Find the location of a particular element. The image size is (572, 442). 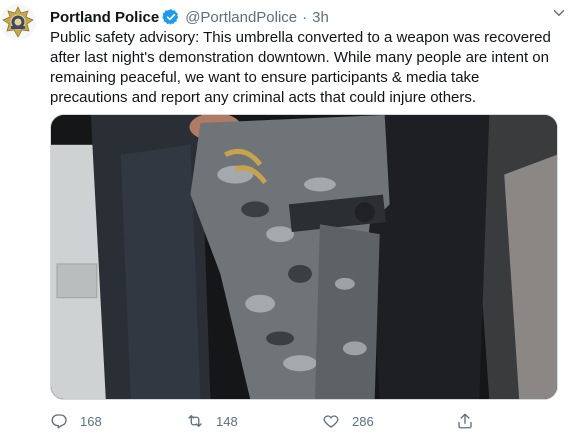

retweet-button: 148 is located at coordinates (212, 421).